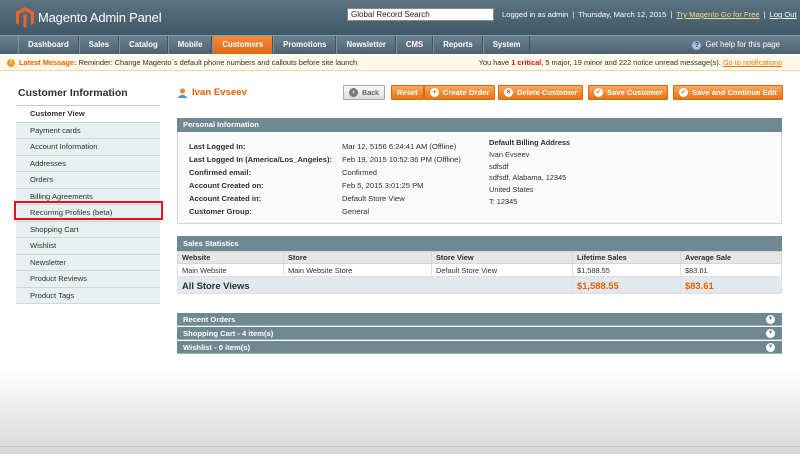 Image resolution: width=800 pixels, height=454 pixels. What do you see at coordinates (357, 270) in the screenshot?
I see `table-cell: Main Website Store` at bounding box center [357, 270].